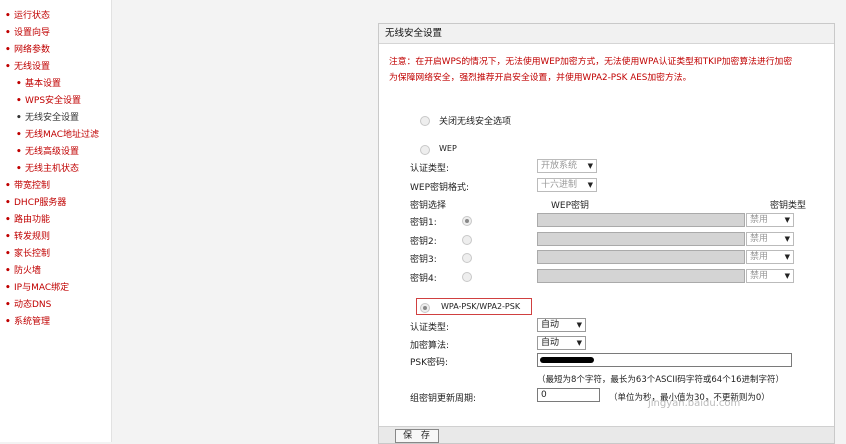 This screenshot has width=846, height=444. Describe the element at coordinates (55, 186) in the screenshot. I see `sidebar-item: • 带宽控制` at that location.